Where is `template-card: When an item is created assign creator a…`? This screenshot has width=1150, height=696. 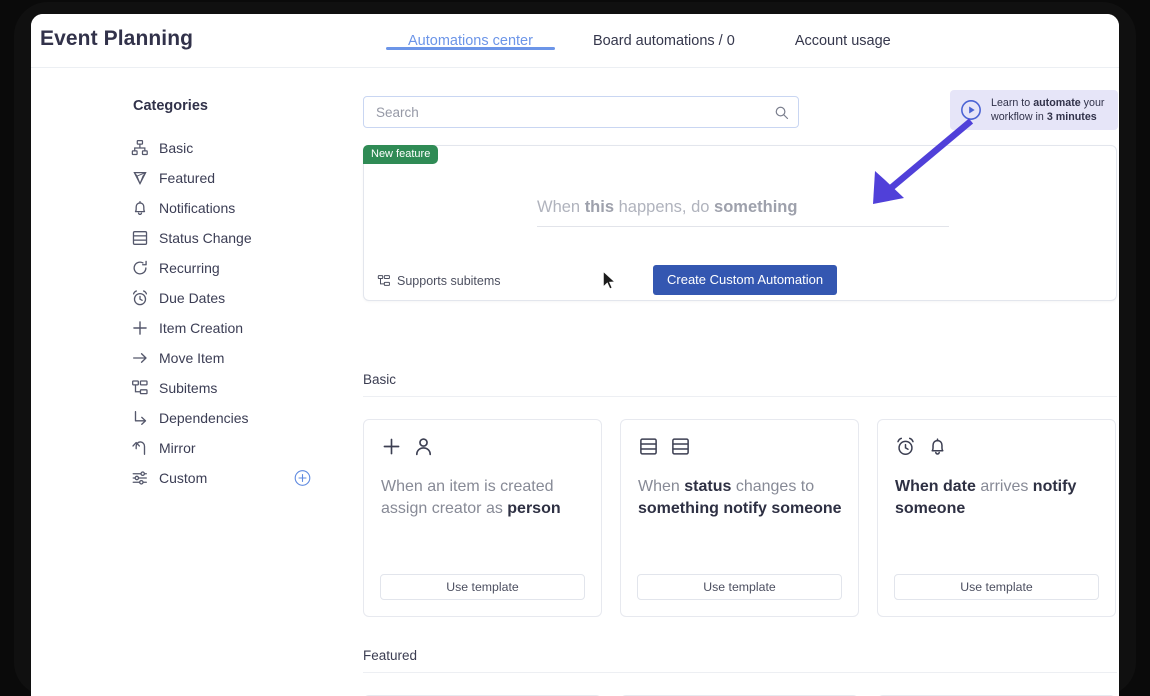 template-card: When an item is created assign creator a… is located at coordinates (482, 518).